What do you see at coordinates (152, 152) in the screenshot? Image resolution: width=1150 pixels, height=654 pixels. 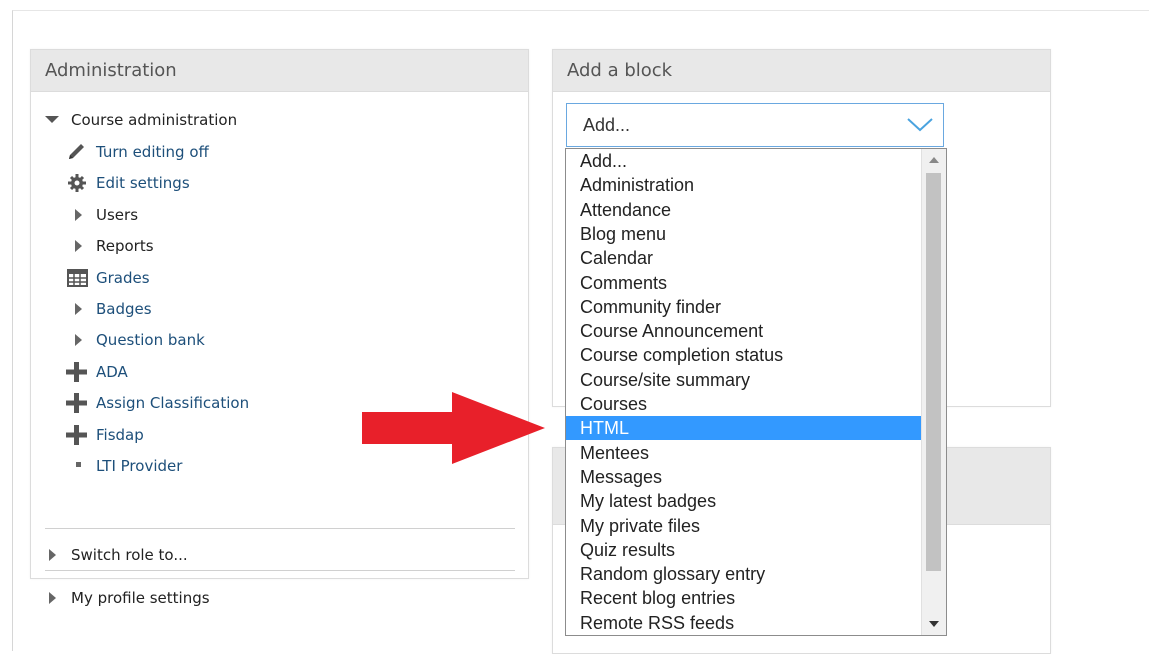 I see `admin-item-label: Turn editing off` at bounding box center [152, 152].